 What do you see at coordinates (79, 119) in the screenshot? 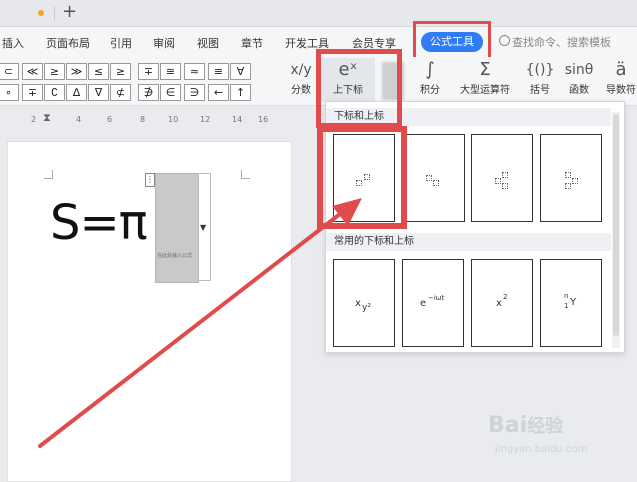
I see `ruler-number: 4` at bounding box center [79, 119].